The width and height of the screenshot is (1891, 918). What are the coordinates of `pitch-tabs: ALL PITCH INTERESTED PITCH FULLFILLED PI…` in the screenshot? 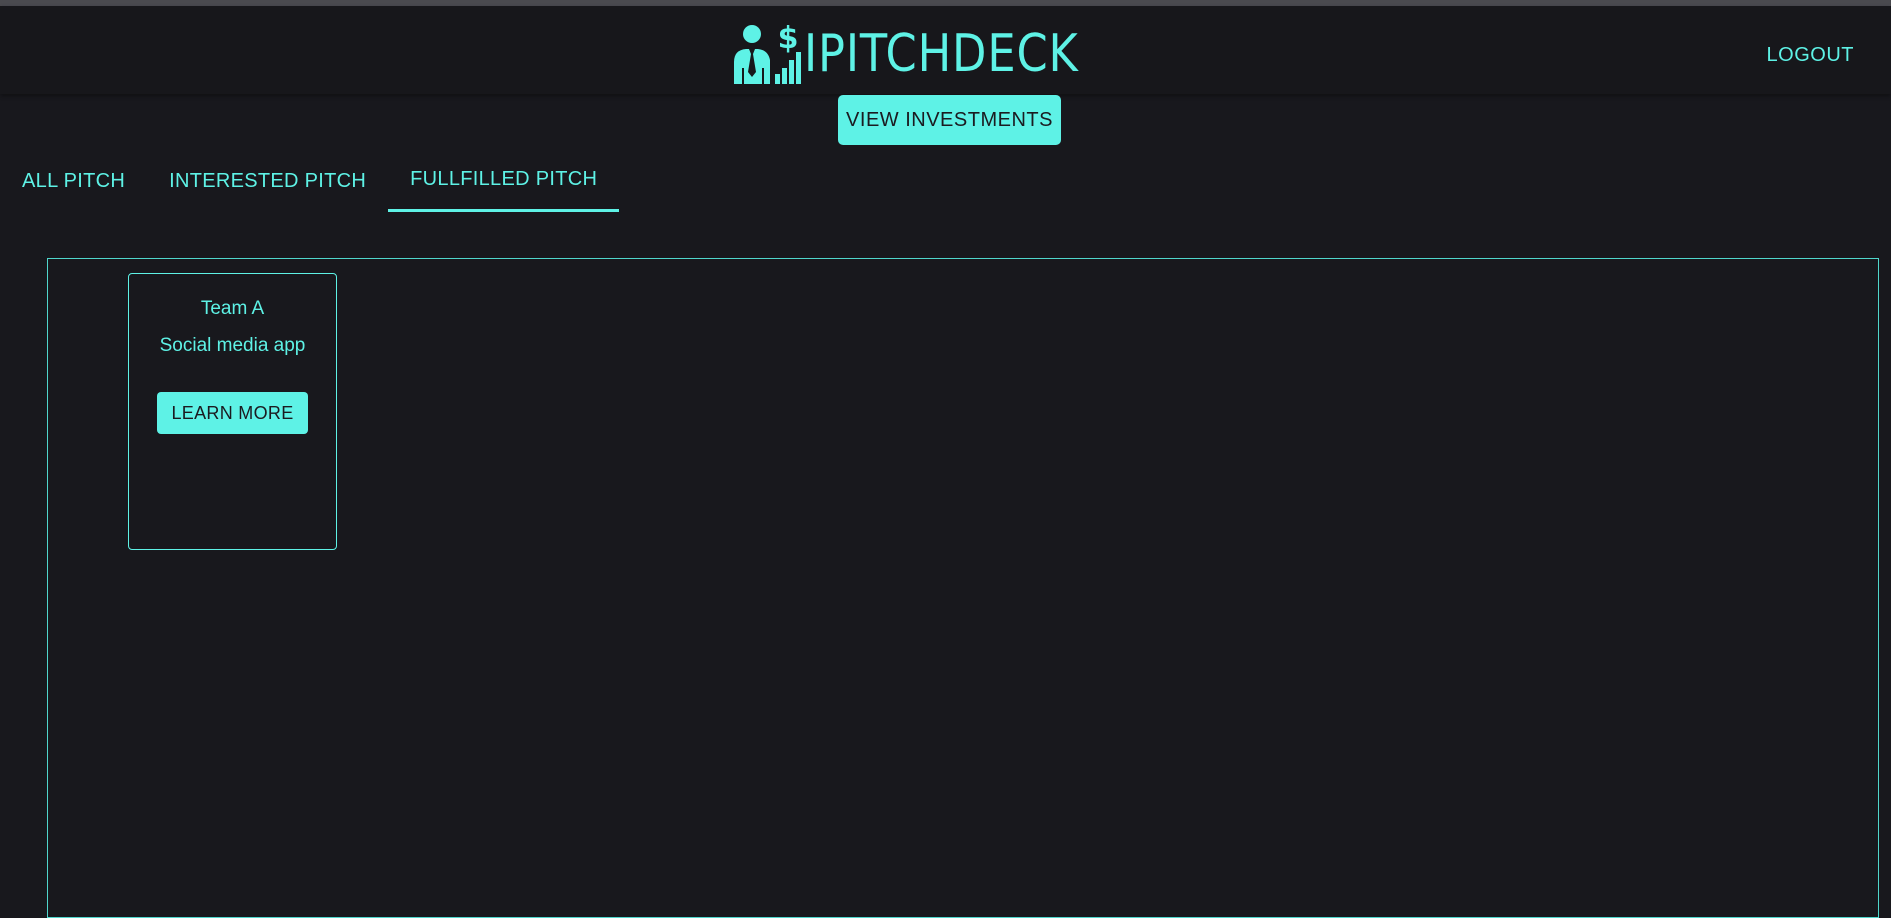 It's located at (310, 181).